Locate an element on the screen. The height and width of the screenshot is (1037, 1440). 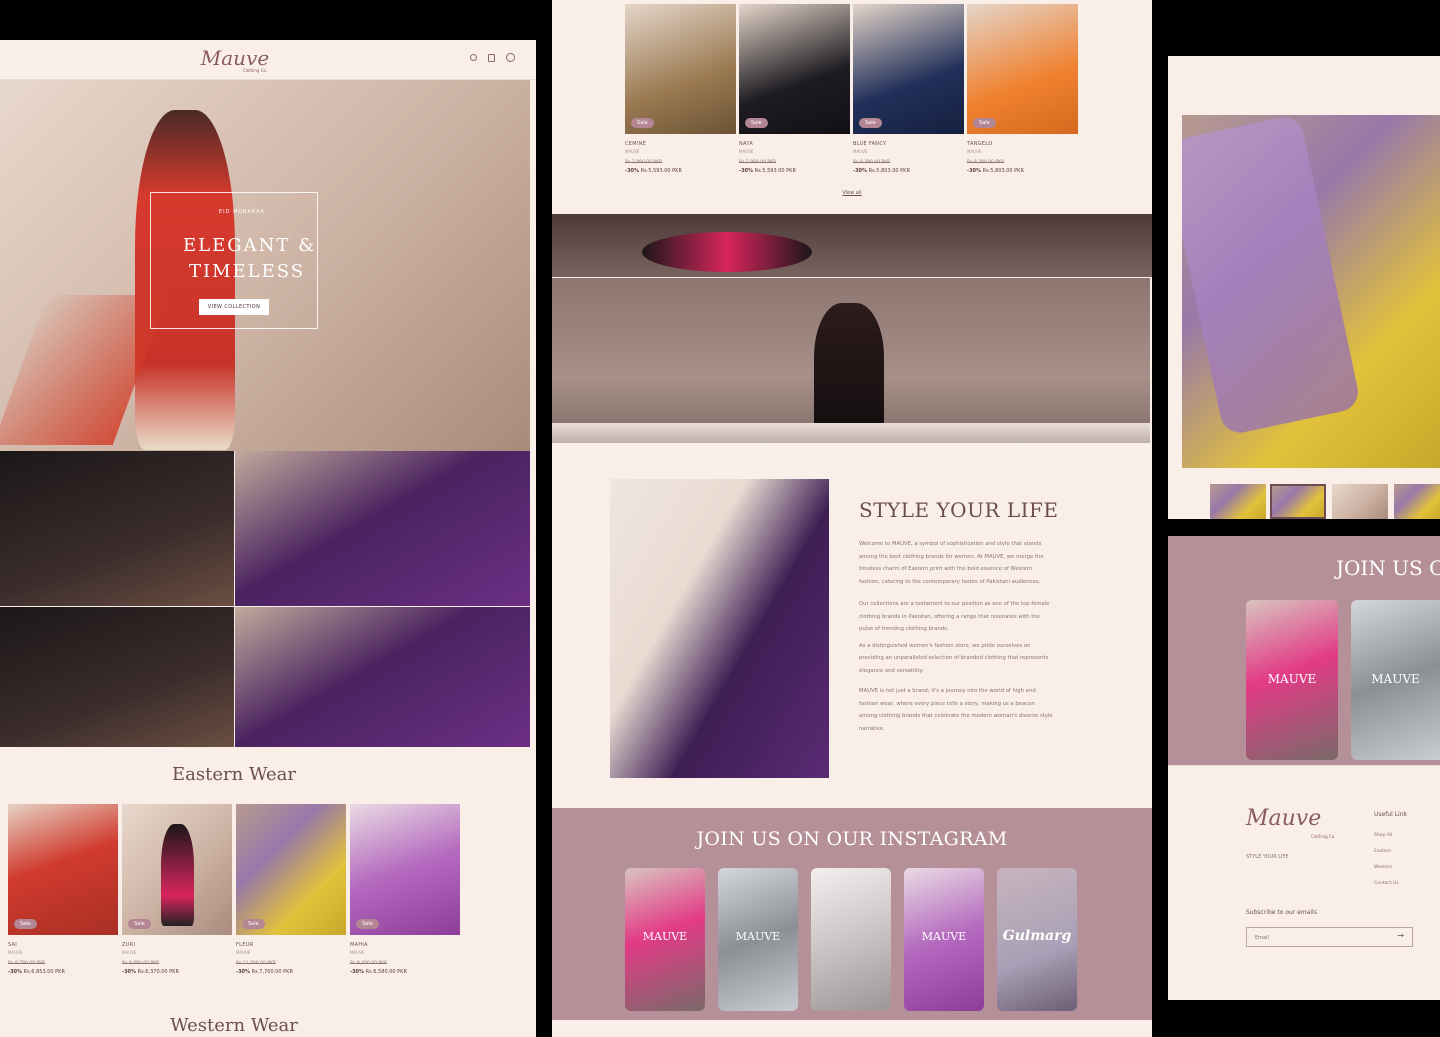
product-price: -30% Rs.5,593.00 PKR is located at coordinates (794, 171).